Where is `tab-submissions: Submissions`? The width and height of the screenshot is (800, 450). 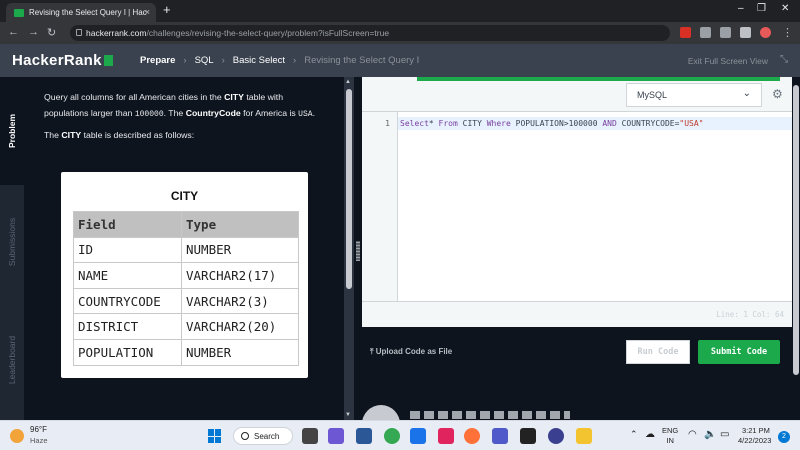
tab-submissions: Submissions is located at coordinates (12, 242).